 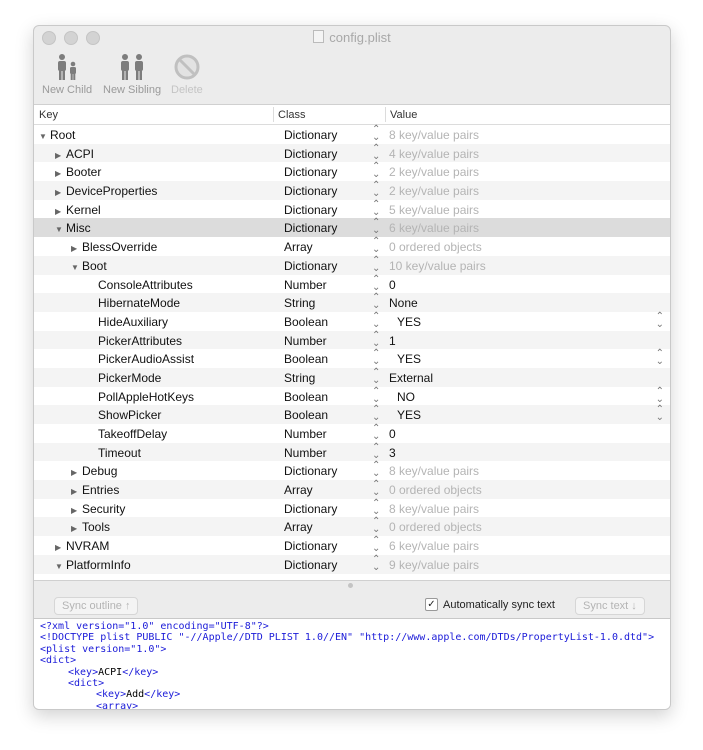 What do you see at coordinates (352, 284) in the screenshot?
I see `table-row: ConsoleAttributes Number ⌃ ⌄ 0` at bounding box center [352, 284].